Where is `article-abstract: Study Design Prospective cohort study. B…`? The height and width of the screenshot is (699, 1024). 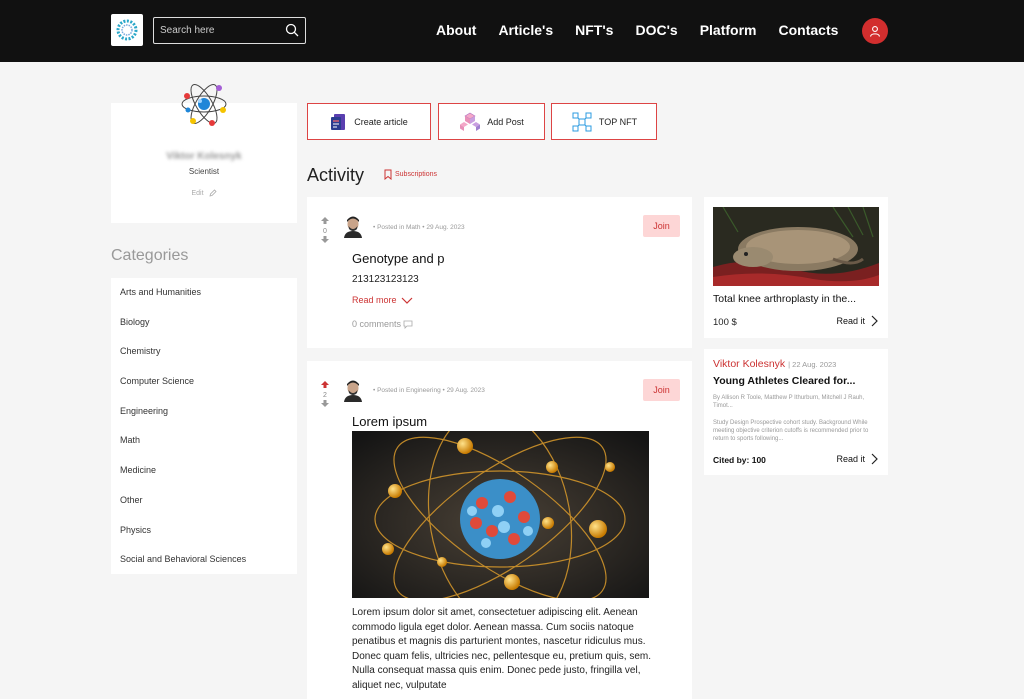
article-abstract: Study Design Prospective cohort study. B… is located at coordinates (791, 431).